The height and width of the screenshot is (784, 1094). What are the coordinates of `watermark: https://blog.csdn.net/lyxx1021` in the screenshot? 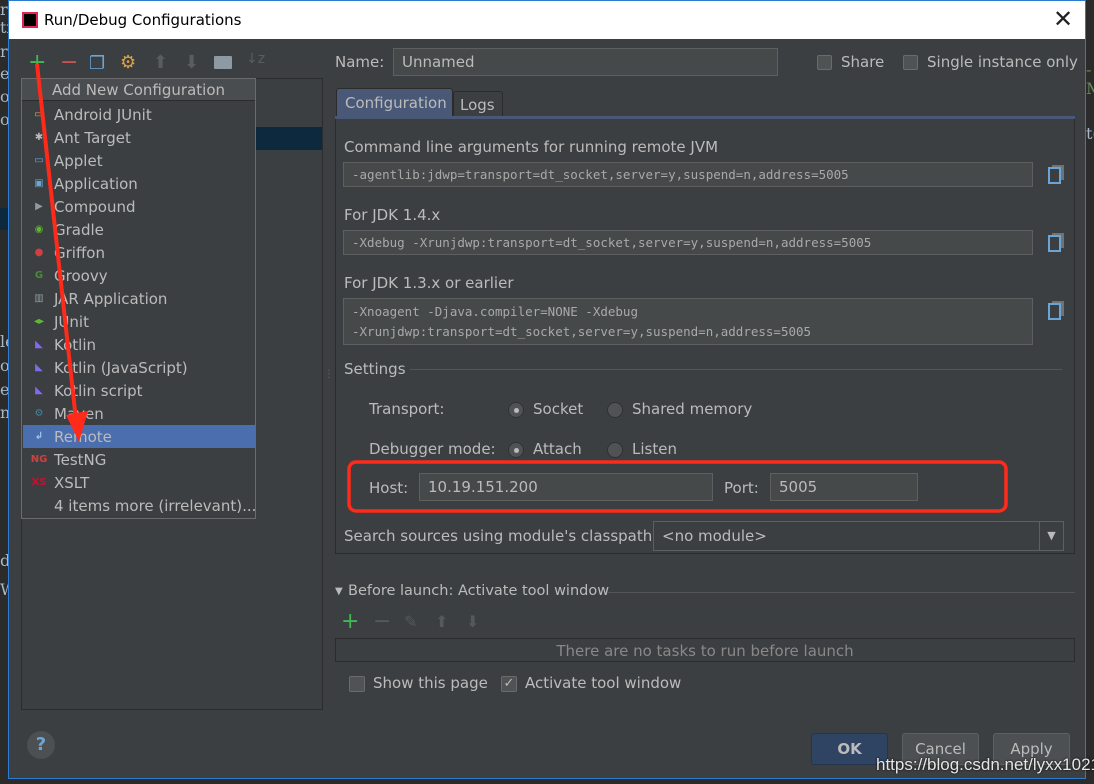 It's located at (985, 764).